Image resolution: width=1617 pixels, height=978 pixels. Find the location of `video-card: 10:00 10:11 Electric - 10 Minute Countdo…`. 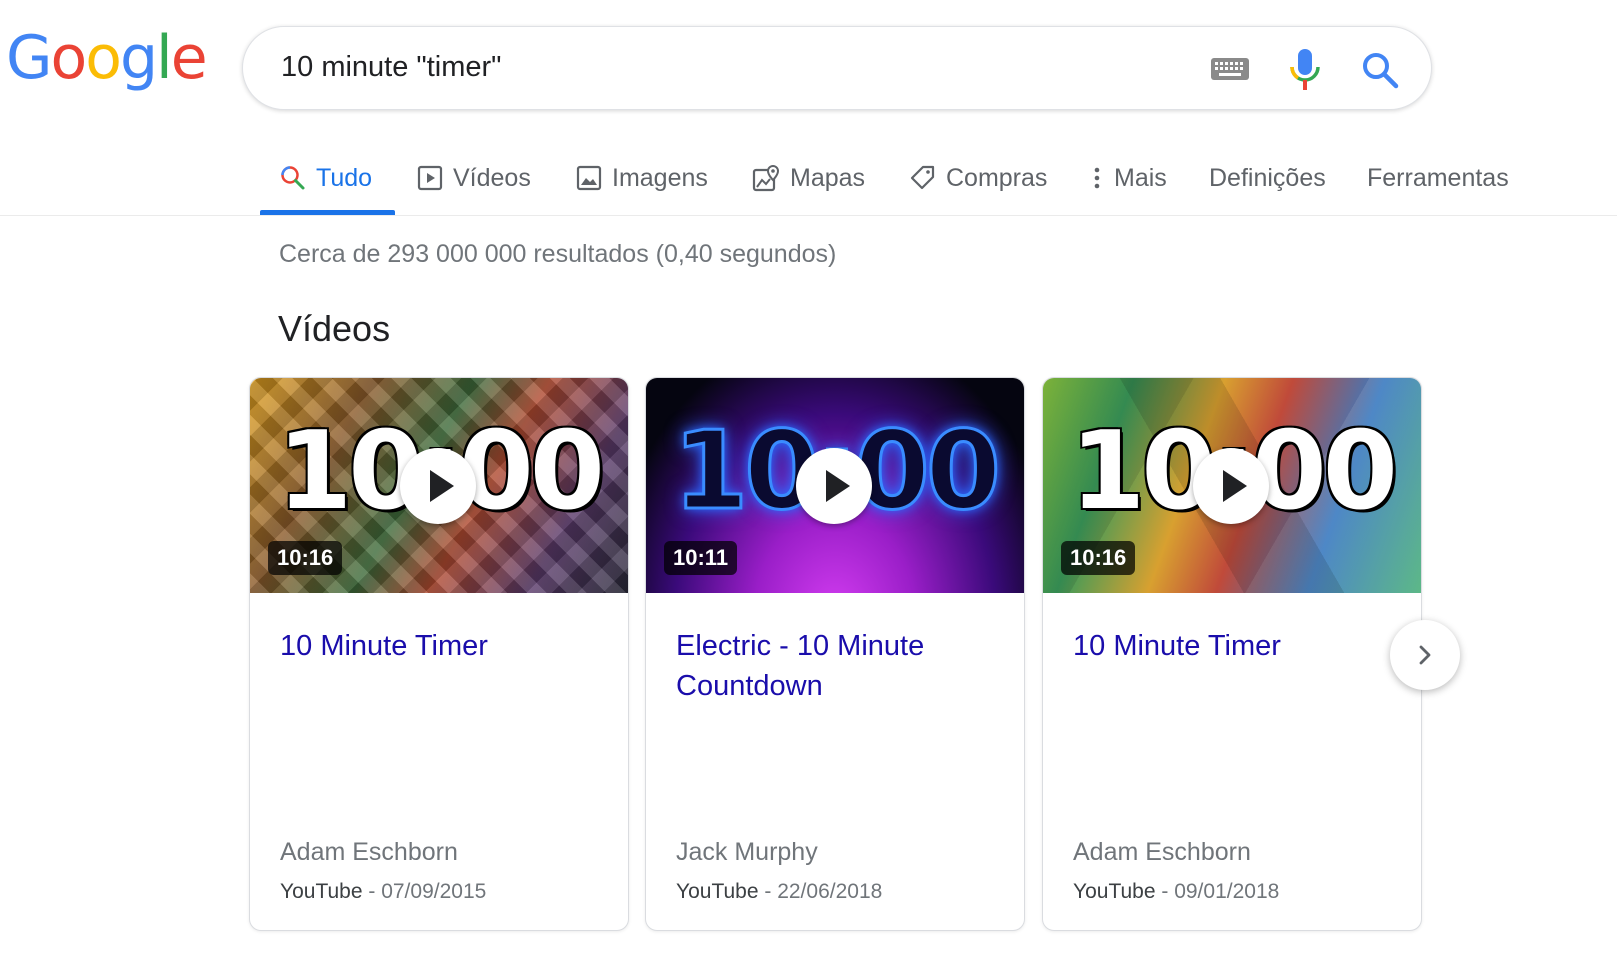

video-card: 10:00 10:11 Electric - 10 Minute Countdo… is located at coordinates (835, 654).